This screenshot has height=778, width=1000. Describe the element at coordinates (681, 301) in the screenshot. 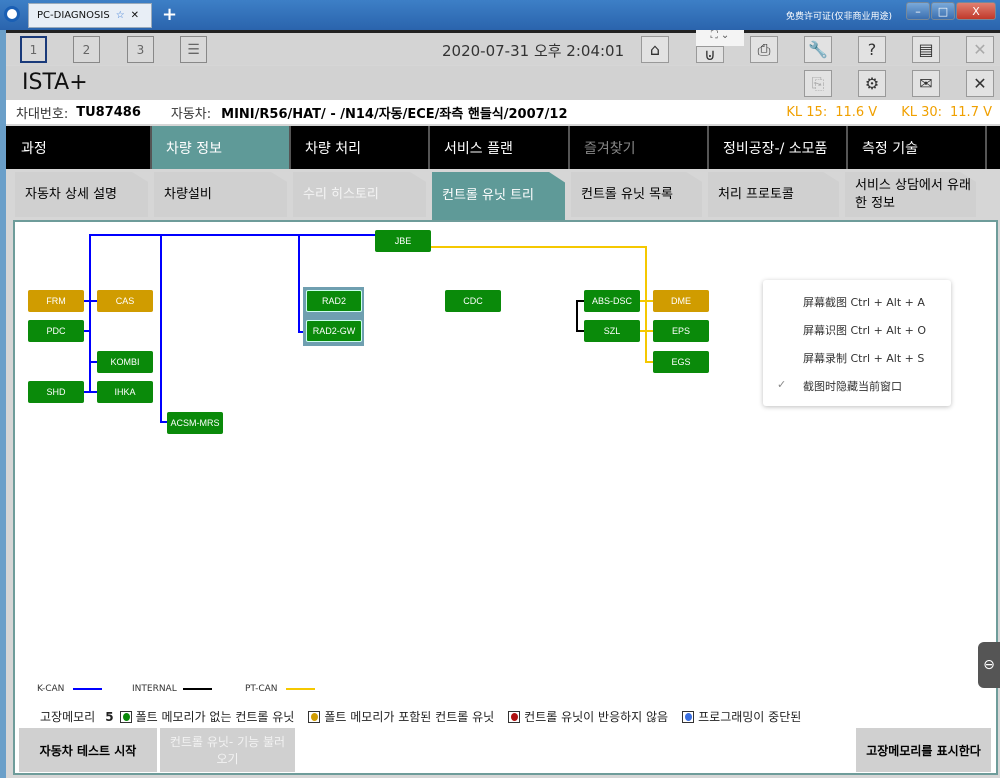

I see `ecu-dme: DME` at that location.